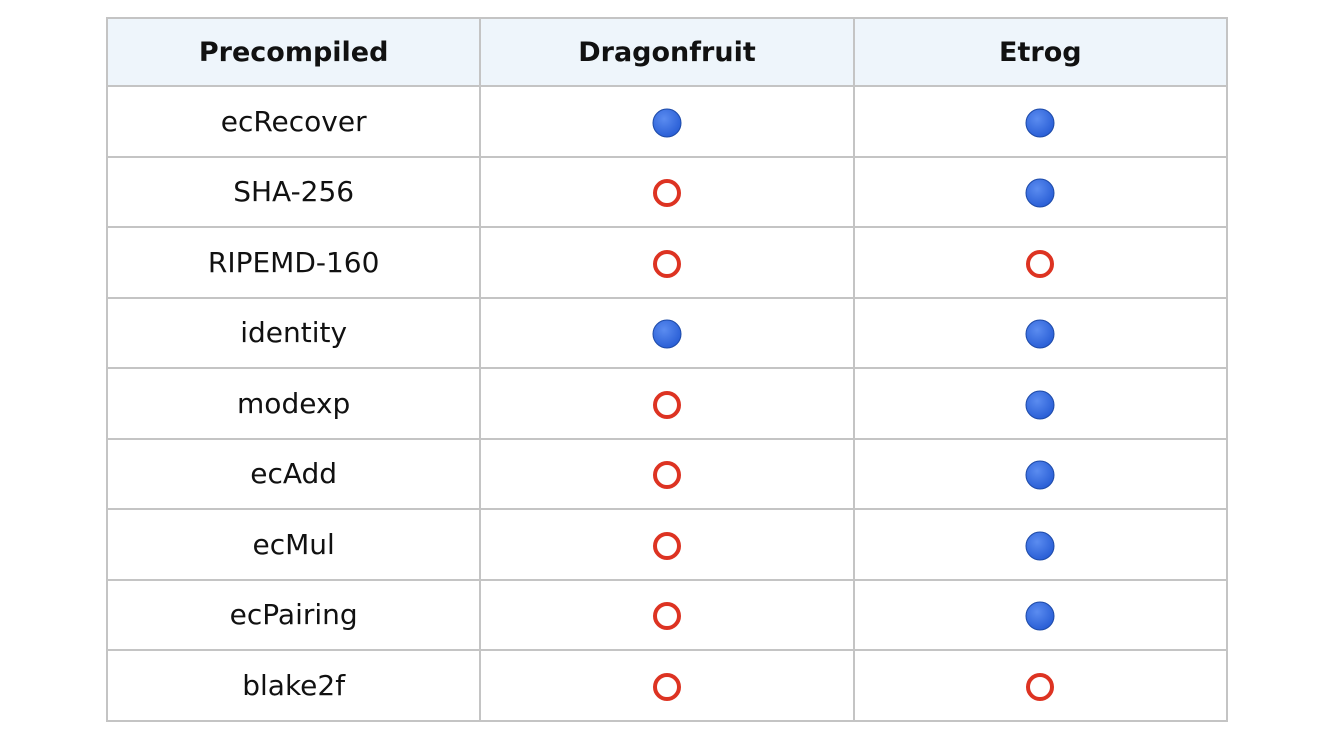 The height and width of the screenshot is (742, 1340). I want to click on table-row: ecRecover, so click(667, 121).